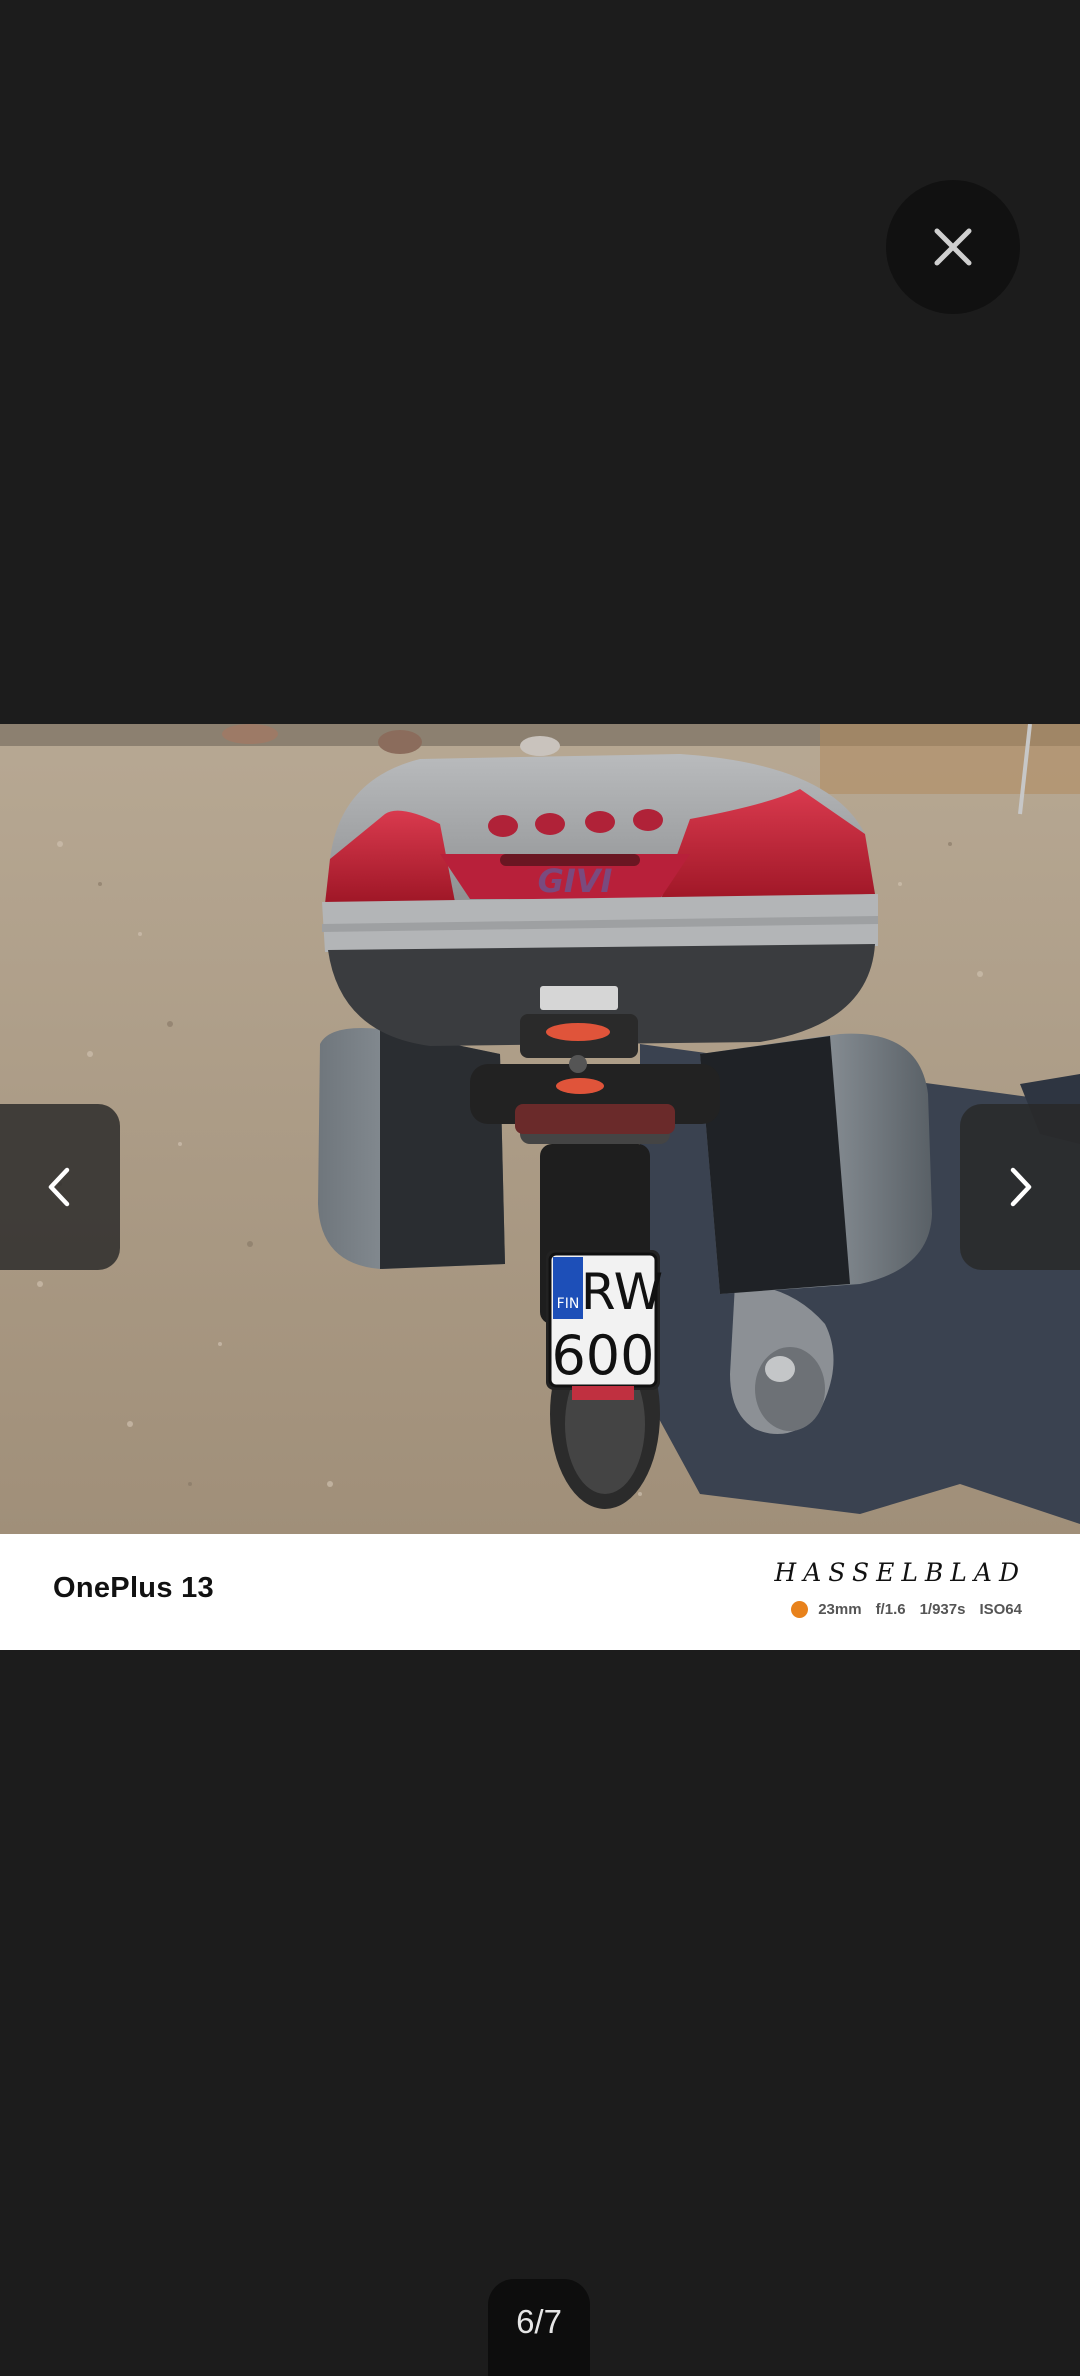 This screenshot has width=1080, height=2376. What do you see at coordinates (890, 1609) in the screenshot?
I see `exif-aperture: f/1.6` at bounding box center [890, 1609].